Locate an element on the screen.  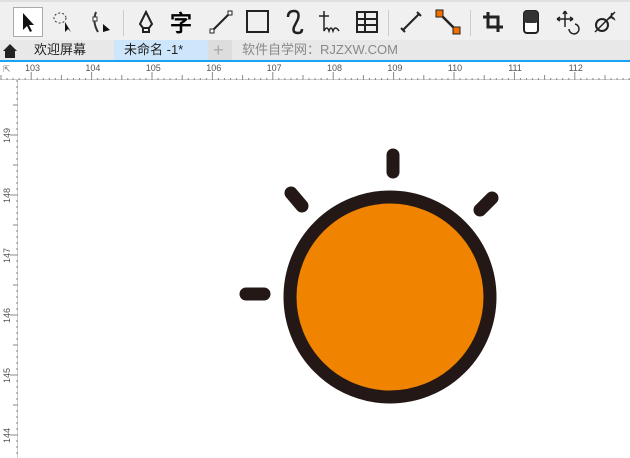
dimension-tool is located at coordinates (411, 22).